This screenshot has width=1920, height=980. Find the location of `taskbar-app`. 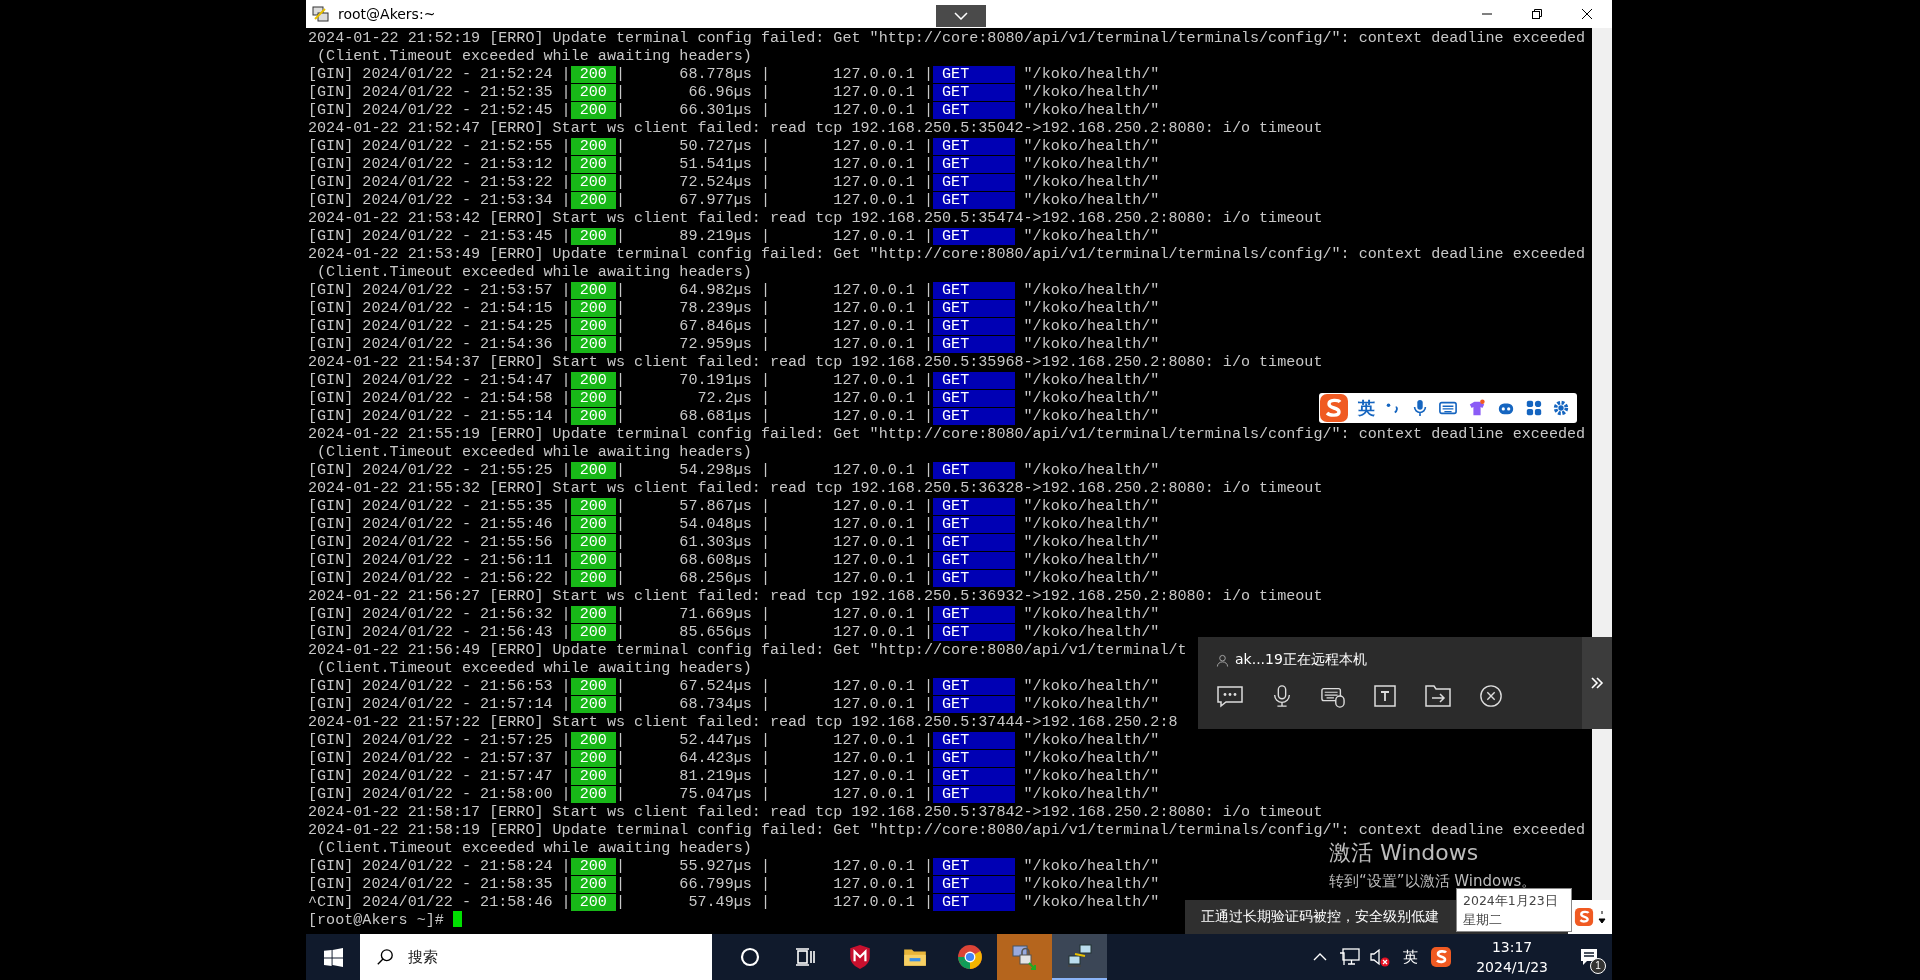

taskbar-app is located at coordinates (1079, 957).